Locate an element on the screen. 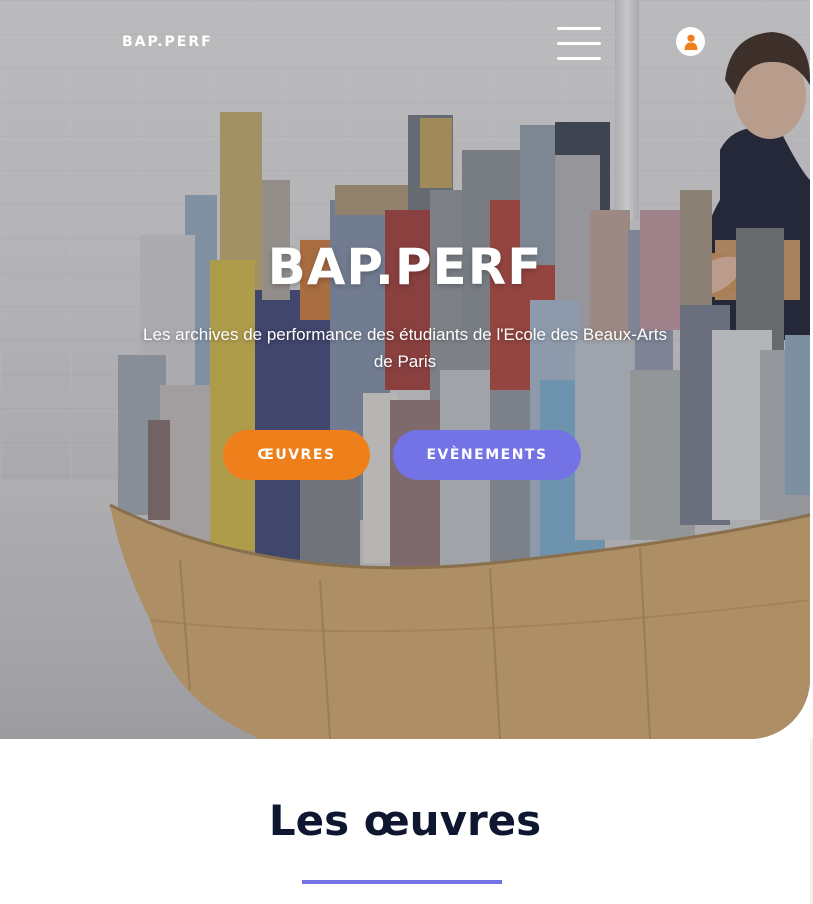  user-icon is located at coordinates (690, 42).